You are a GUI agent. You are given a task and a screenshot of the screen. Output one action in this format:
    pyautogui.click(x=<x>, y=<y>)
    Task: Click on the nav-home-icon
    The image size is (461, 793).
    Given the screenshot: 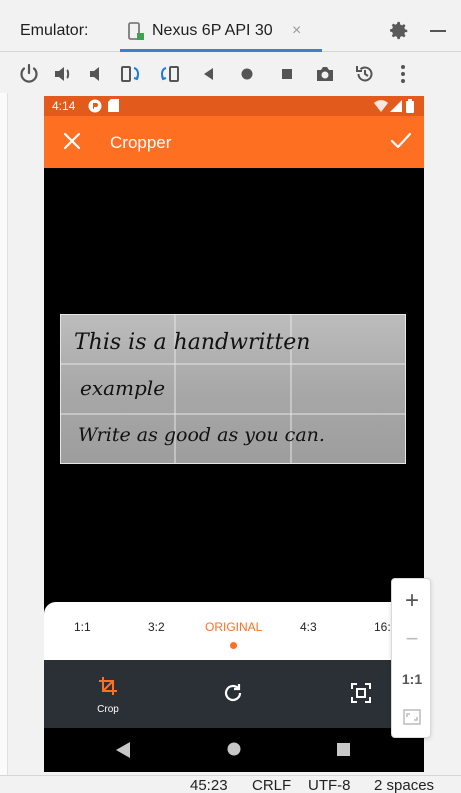 What is the action you would take?
    pyautogui.click(x=234, y=749)
    